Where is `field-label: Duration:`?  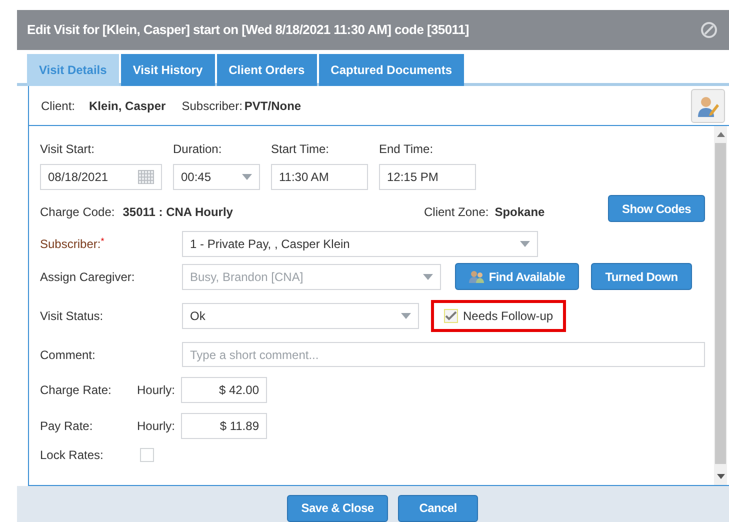
field-label: Duration: is located at coordinates (198, 149).